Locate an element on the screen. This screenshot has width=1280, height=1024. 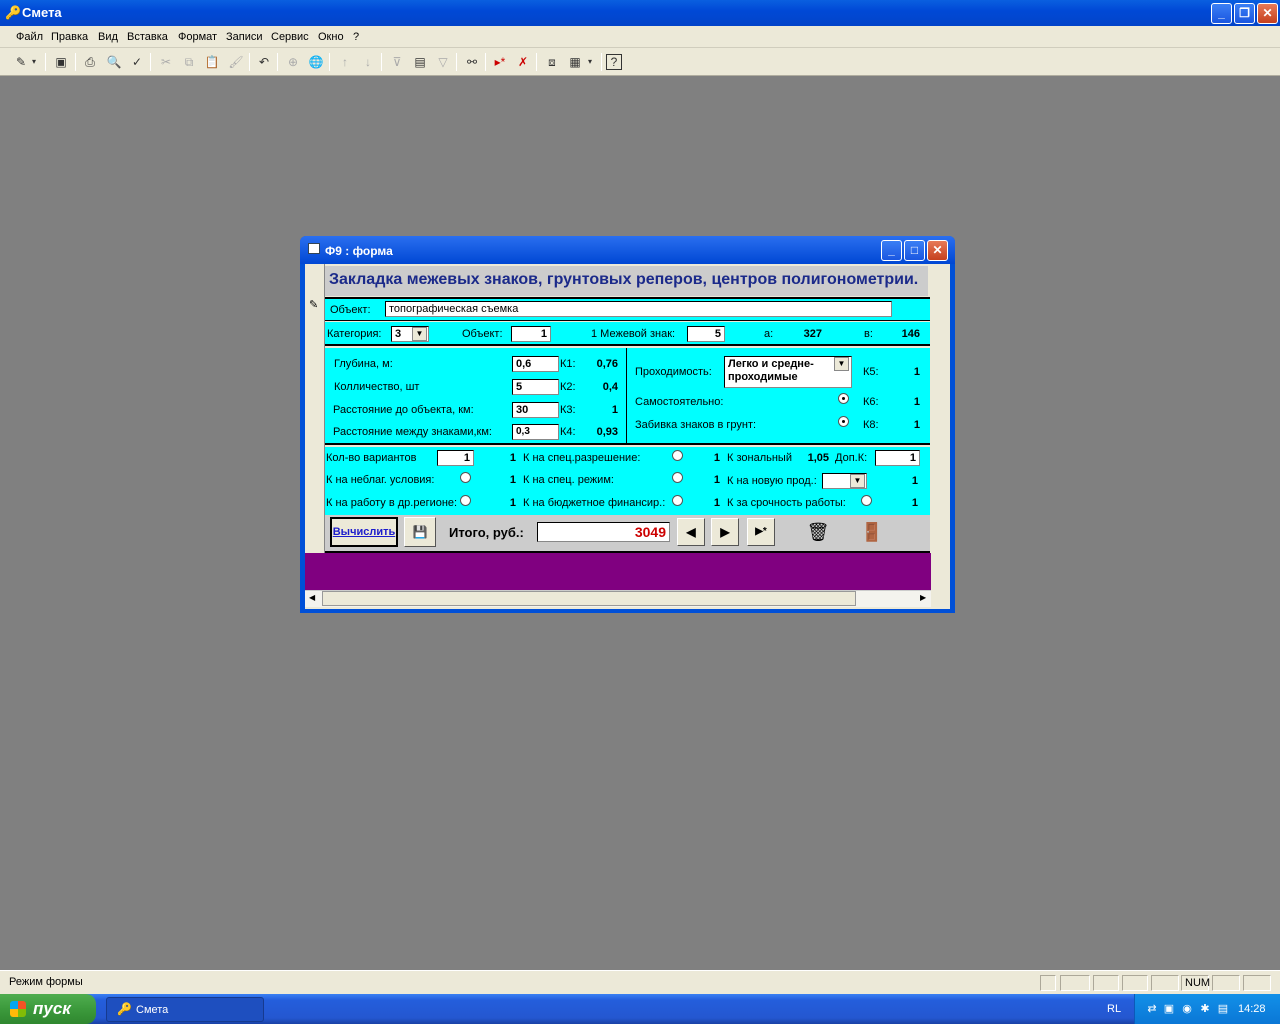
antivirus-icon: ✱ is located at coordinates (1205, 1009).